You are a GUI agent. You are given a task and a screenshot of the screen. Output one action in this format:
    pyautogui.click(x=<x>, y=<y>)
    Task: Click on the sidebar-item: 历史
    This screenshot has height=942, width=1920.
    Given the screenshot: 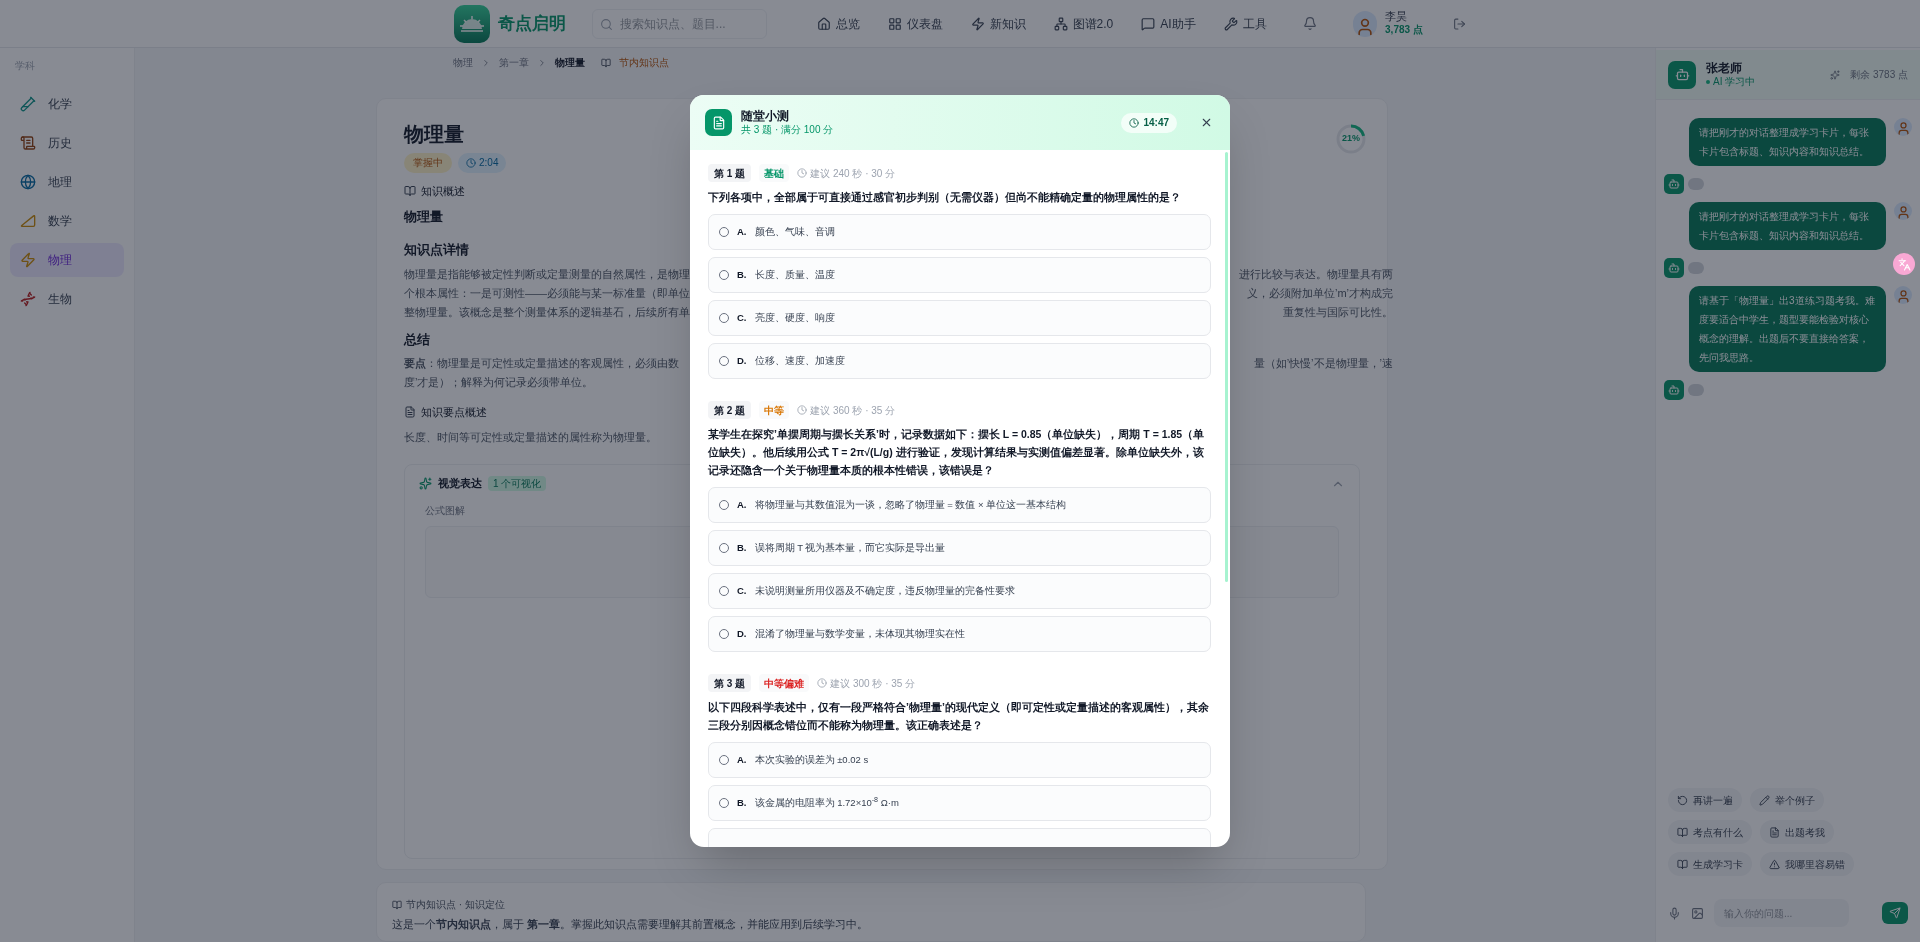 What is the action you would take?
    pyautogui.click(x=67, y=143)
    